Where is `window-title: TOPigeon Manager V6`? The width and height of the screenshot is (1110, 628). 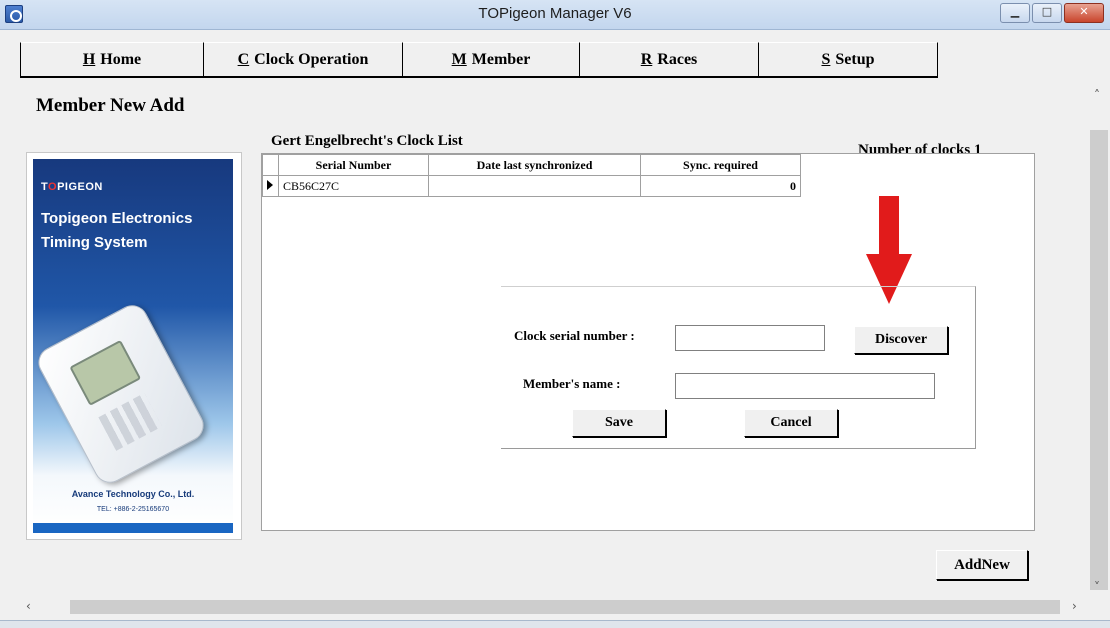
window-title: TOPigeon Manager V6 is located at coordinates (555, 13).